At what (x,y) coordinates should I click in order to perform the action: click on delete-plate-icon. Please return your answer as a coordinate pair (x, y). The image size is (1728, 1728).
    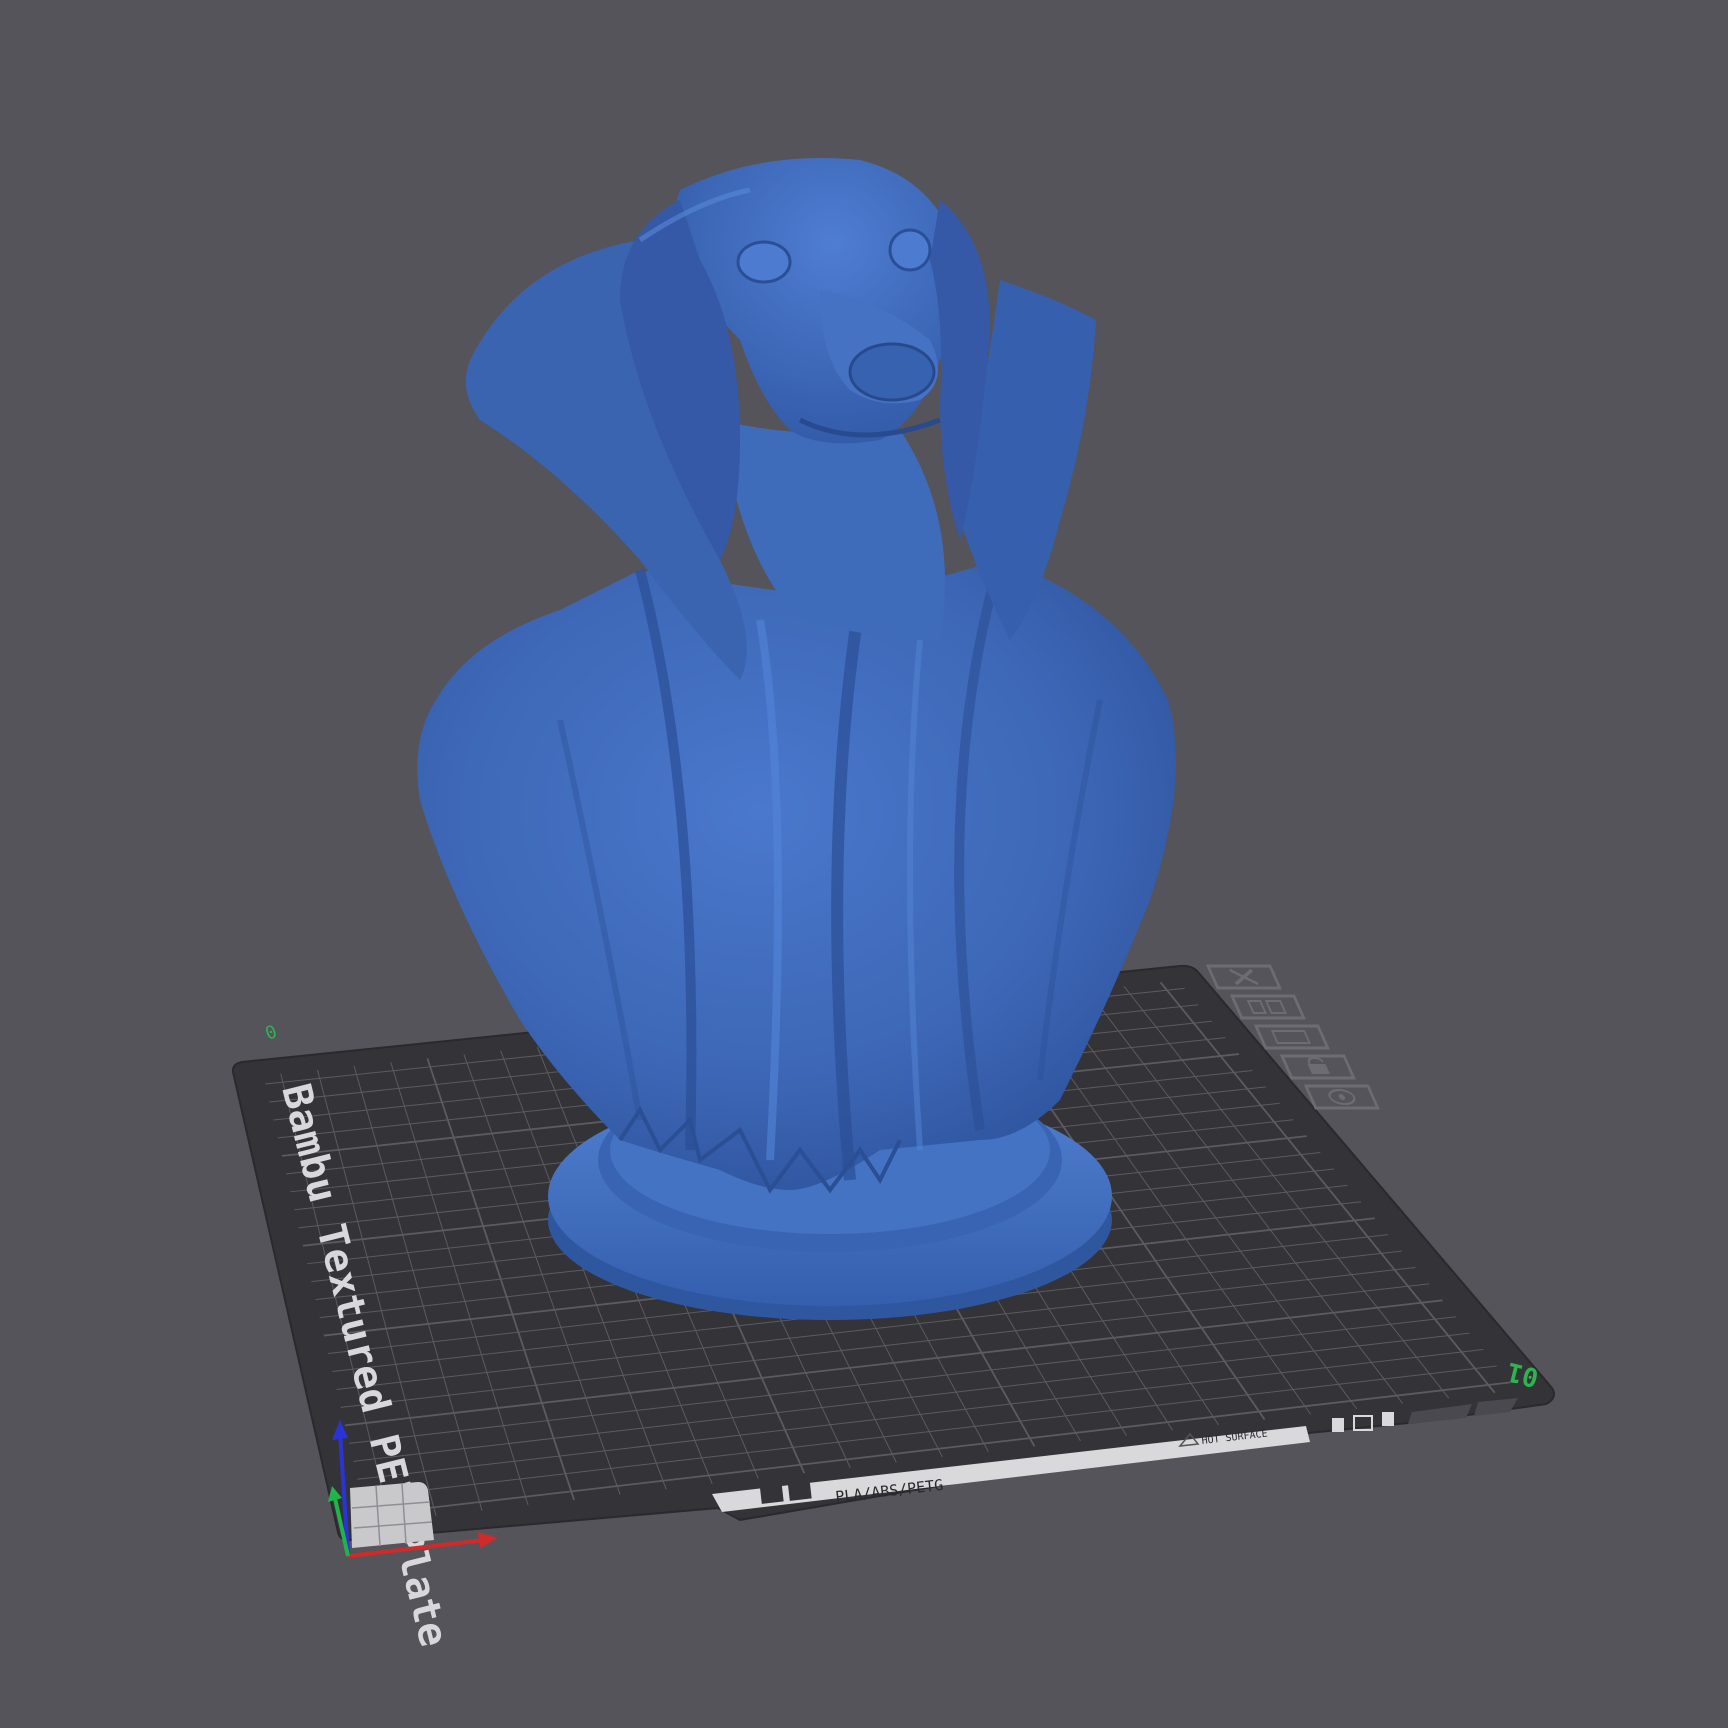
    Looking at the image, I should click on (1243, 977).